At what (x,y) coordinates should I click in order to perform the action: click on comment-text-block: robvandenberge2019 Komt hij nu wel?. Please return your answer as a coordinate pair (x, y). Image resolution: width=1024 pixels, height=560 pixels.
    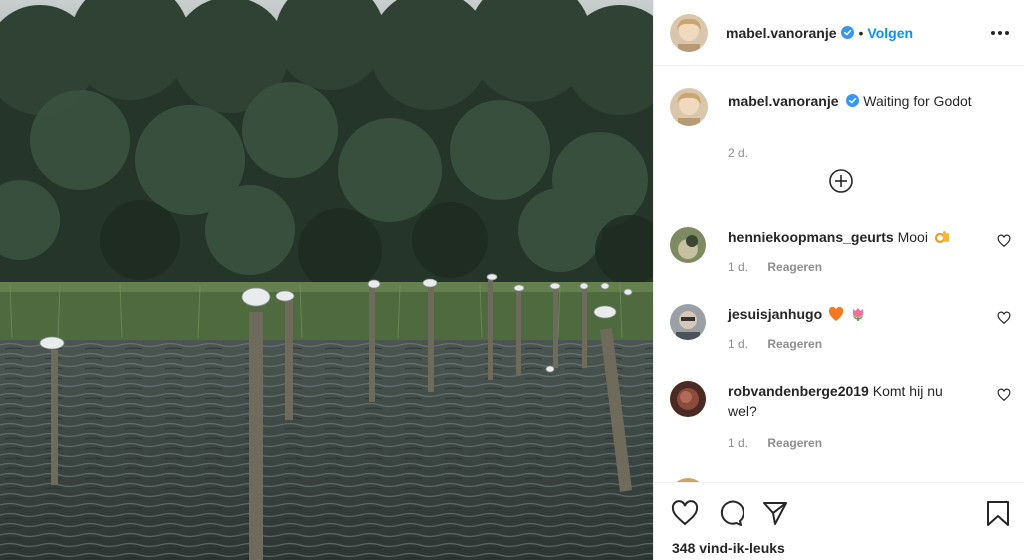
    Looking at the image, I should click on (850, 401).